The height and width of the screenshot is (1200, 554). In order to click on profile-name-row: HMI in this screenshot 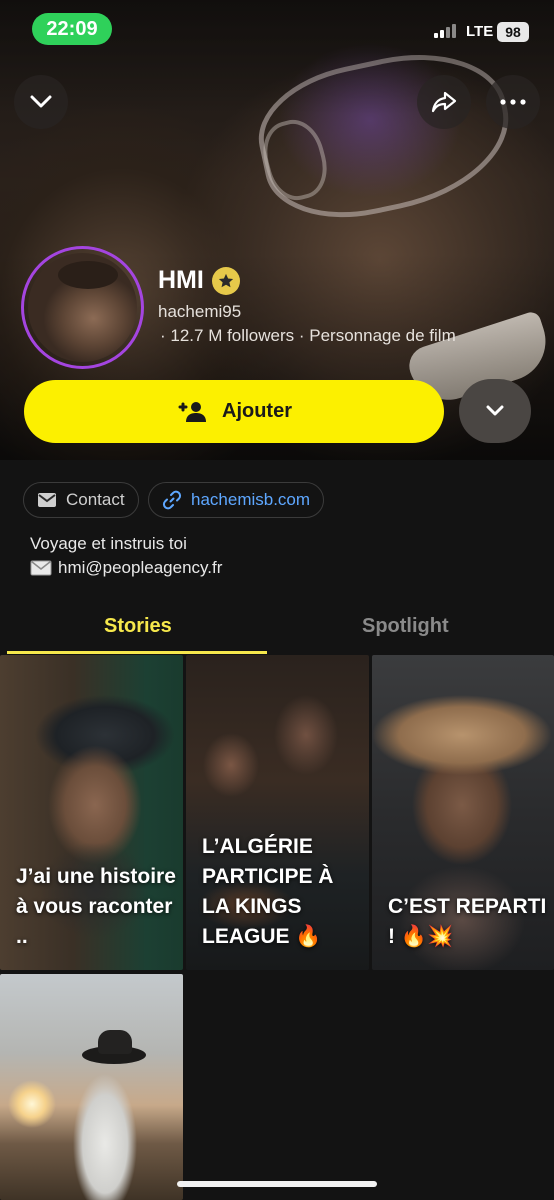, I will do `click(199, 280)`.